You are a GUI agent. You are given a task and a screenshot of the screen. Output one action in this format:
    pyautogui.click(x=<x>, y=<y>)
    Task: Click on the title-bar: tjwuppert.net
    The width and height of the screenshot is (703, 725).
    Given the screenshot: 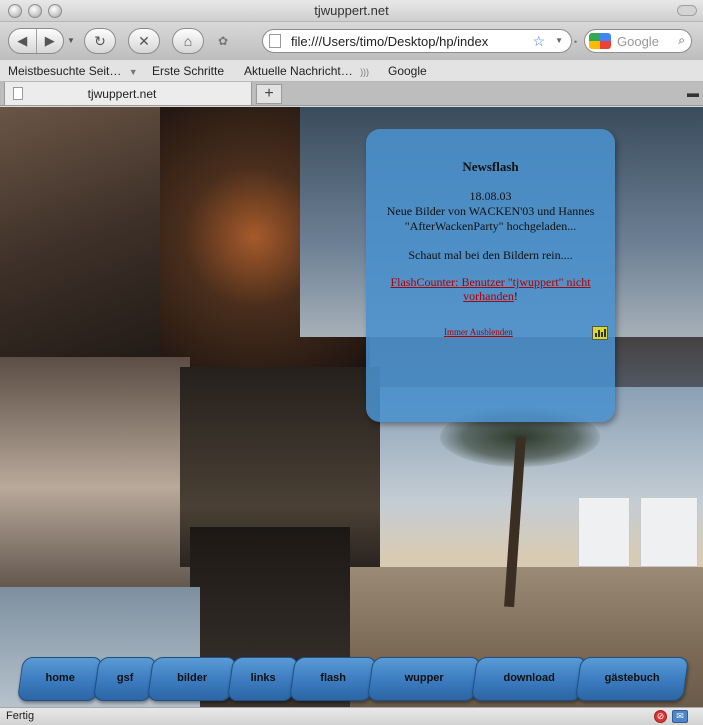 What is the action you would take?
    pyautogui.click(x=351, y=11)
    